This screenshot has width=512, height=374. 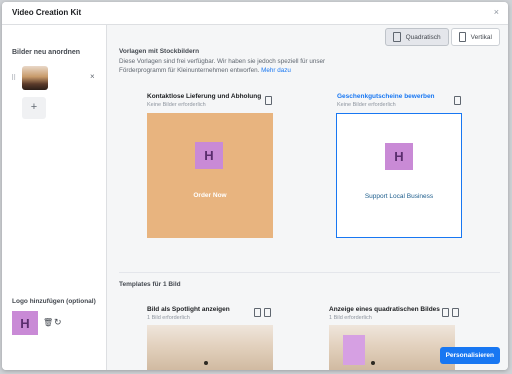 What do you see at coordinates (34, 108) in the screenshot?
I see `add-image-button: +` at bounding box center [34, 108].